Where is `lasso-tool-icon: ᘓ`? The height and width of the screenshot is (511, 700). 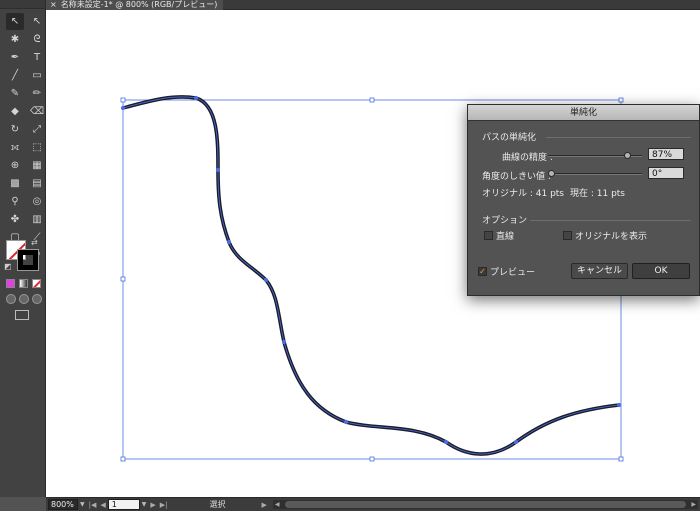 lasso-tool-icon: ᘓ is located at coordinates (37, 39).